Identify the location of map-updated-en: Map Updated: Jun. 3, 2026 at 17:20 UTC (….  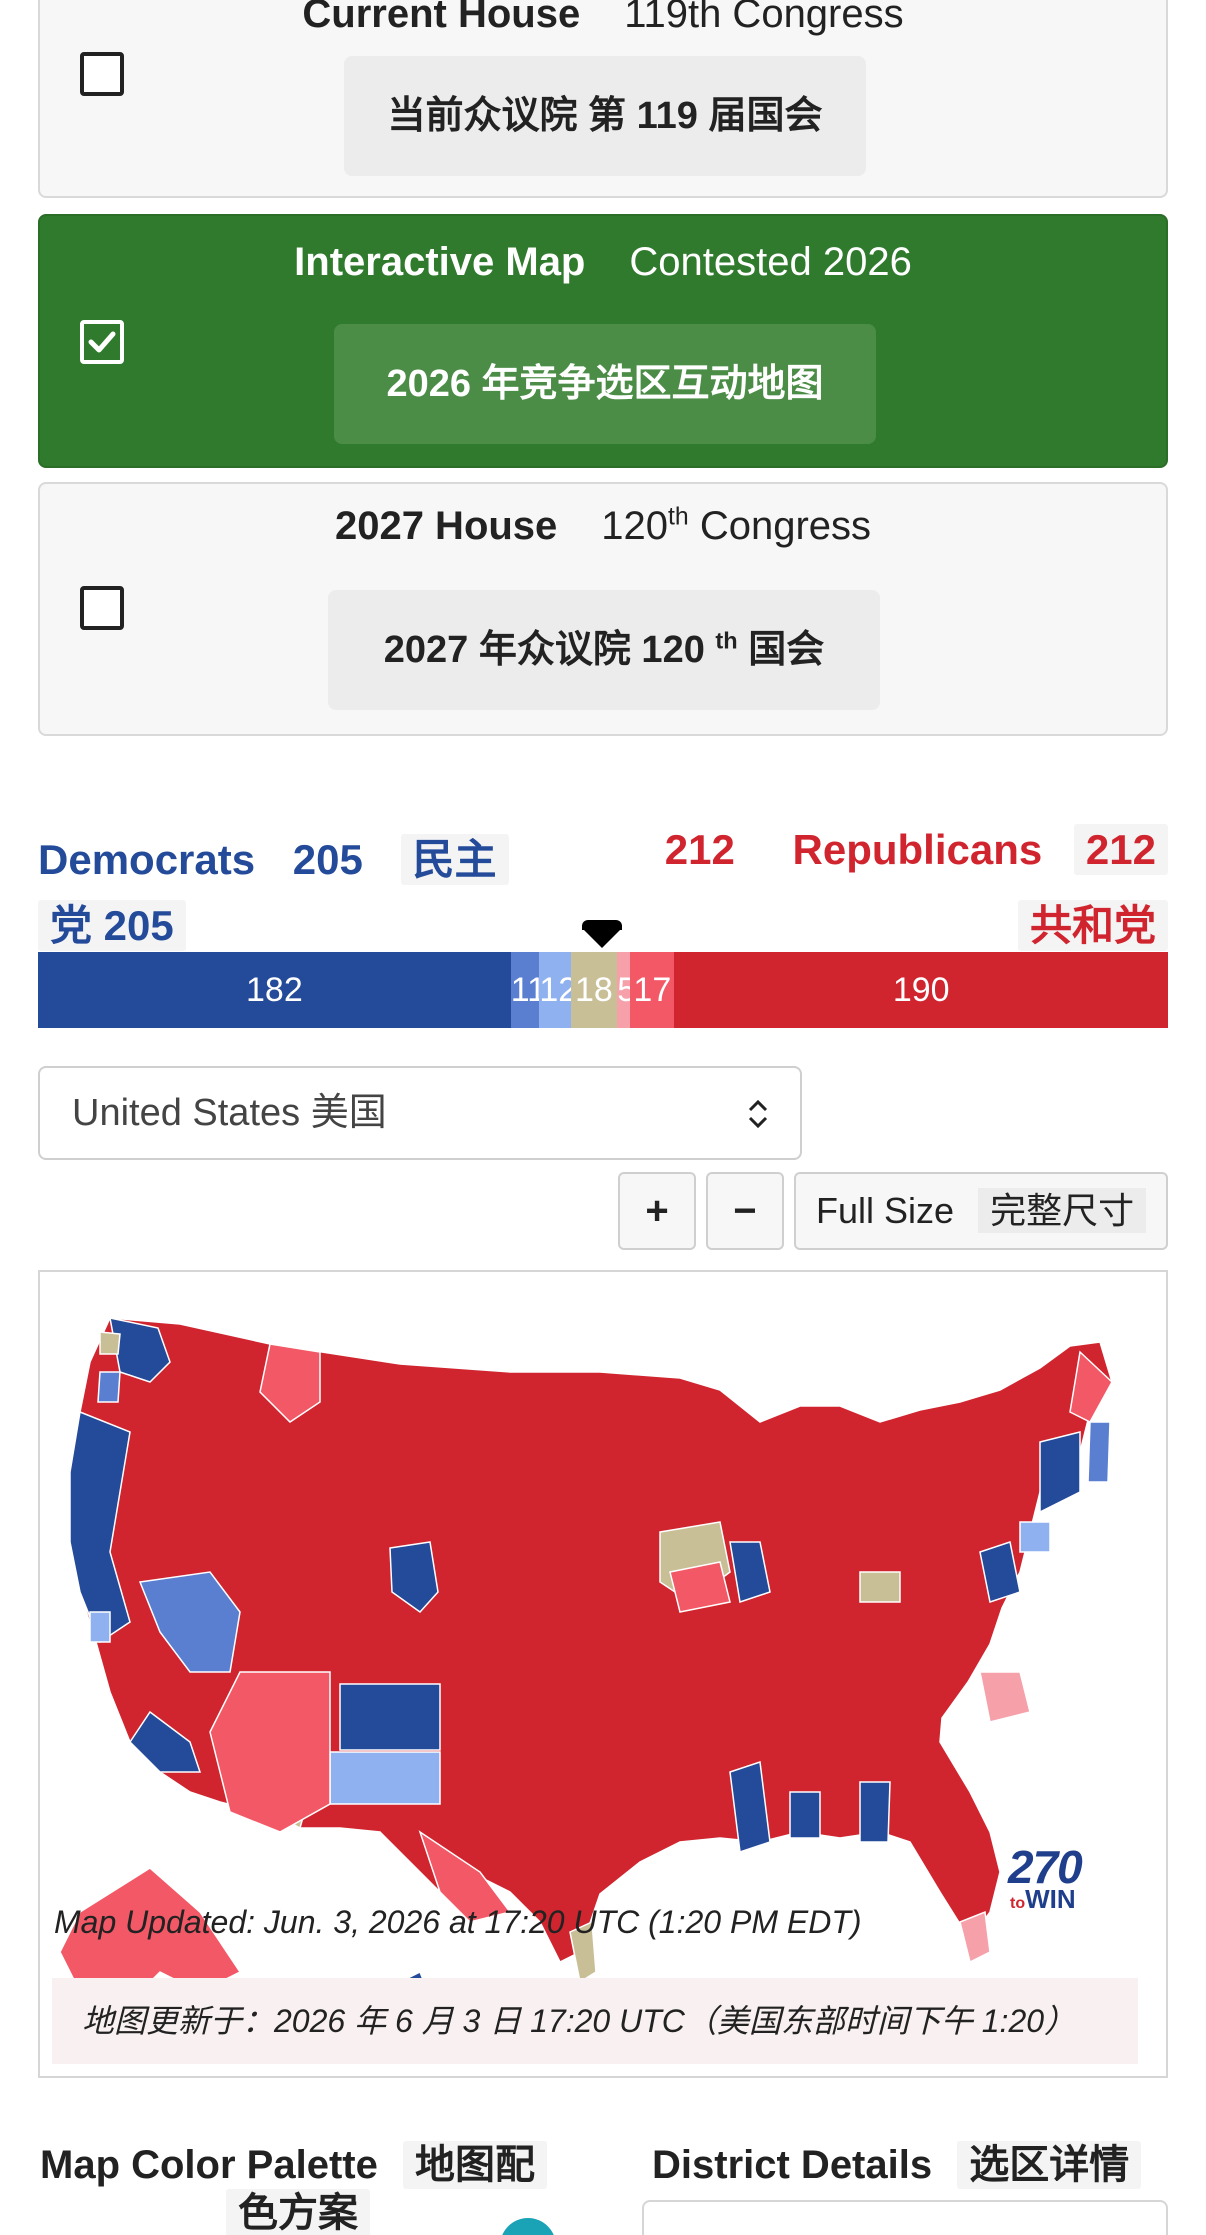
(458, 1922).